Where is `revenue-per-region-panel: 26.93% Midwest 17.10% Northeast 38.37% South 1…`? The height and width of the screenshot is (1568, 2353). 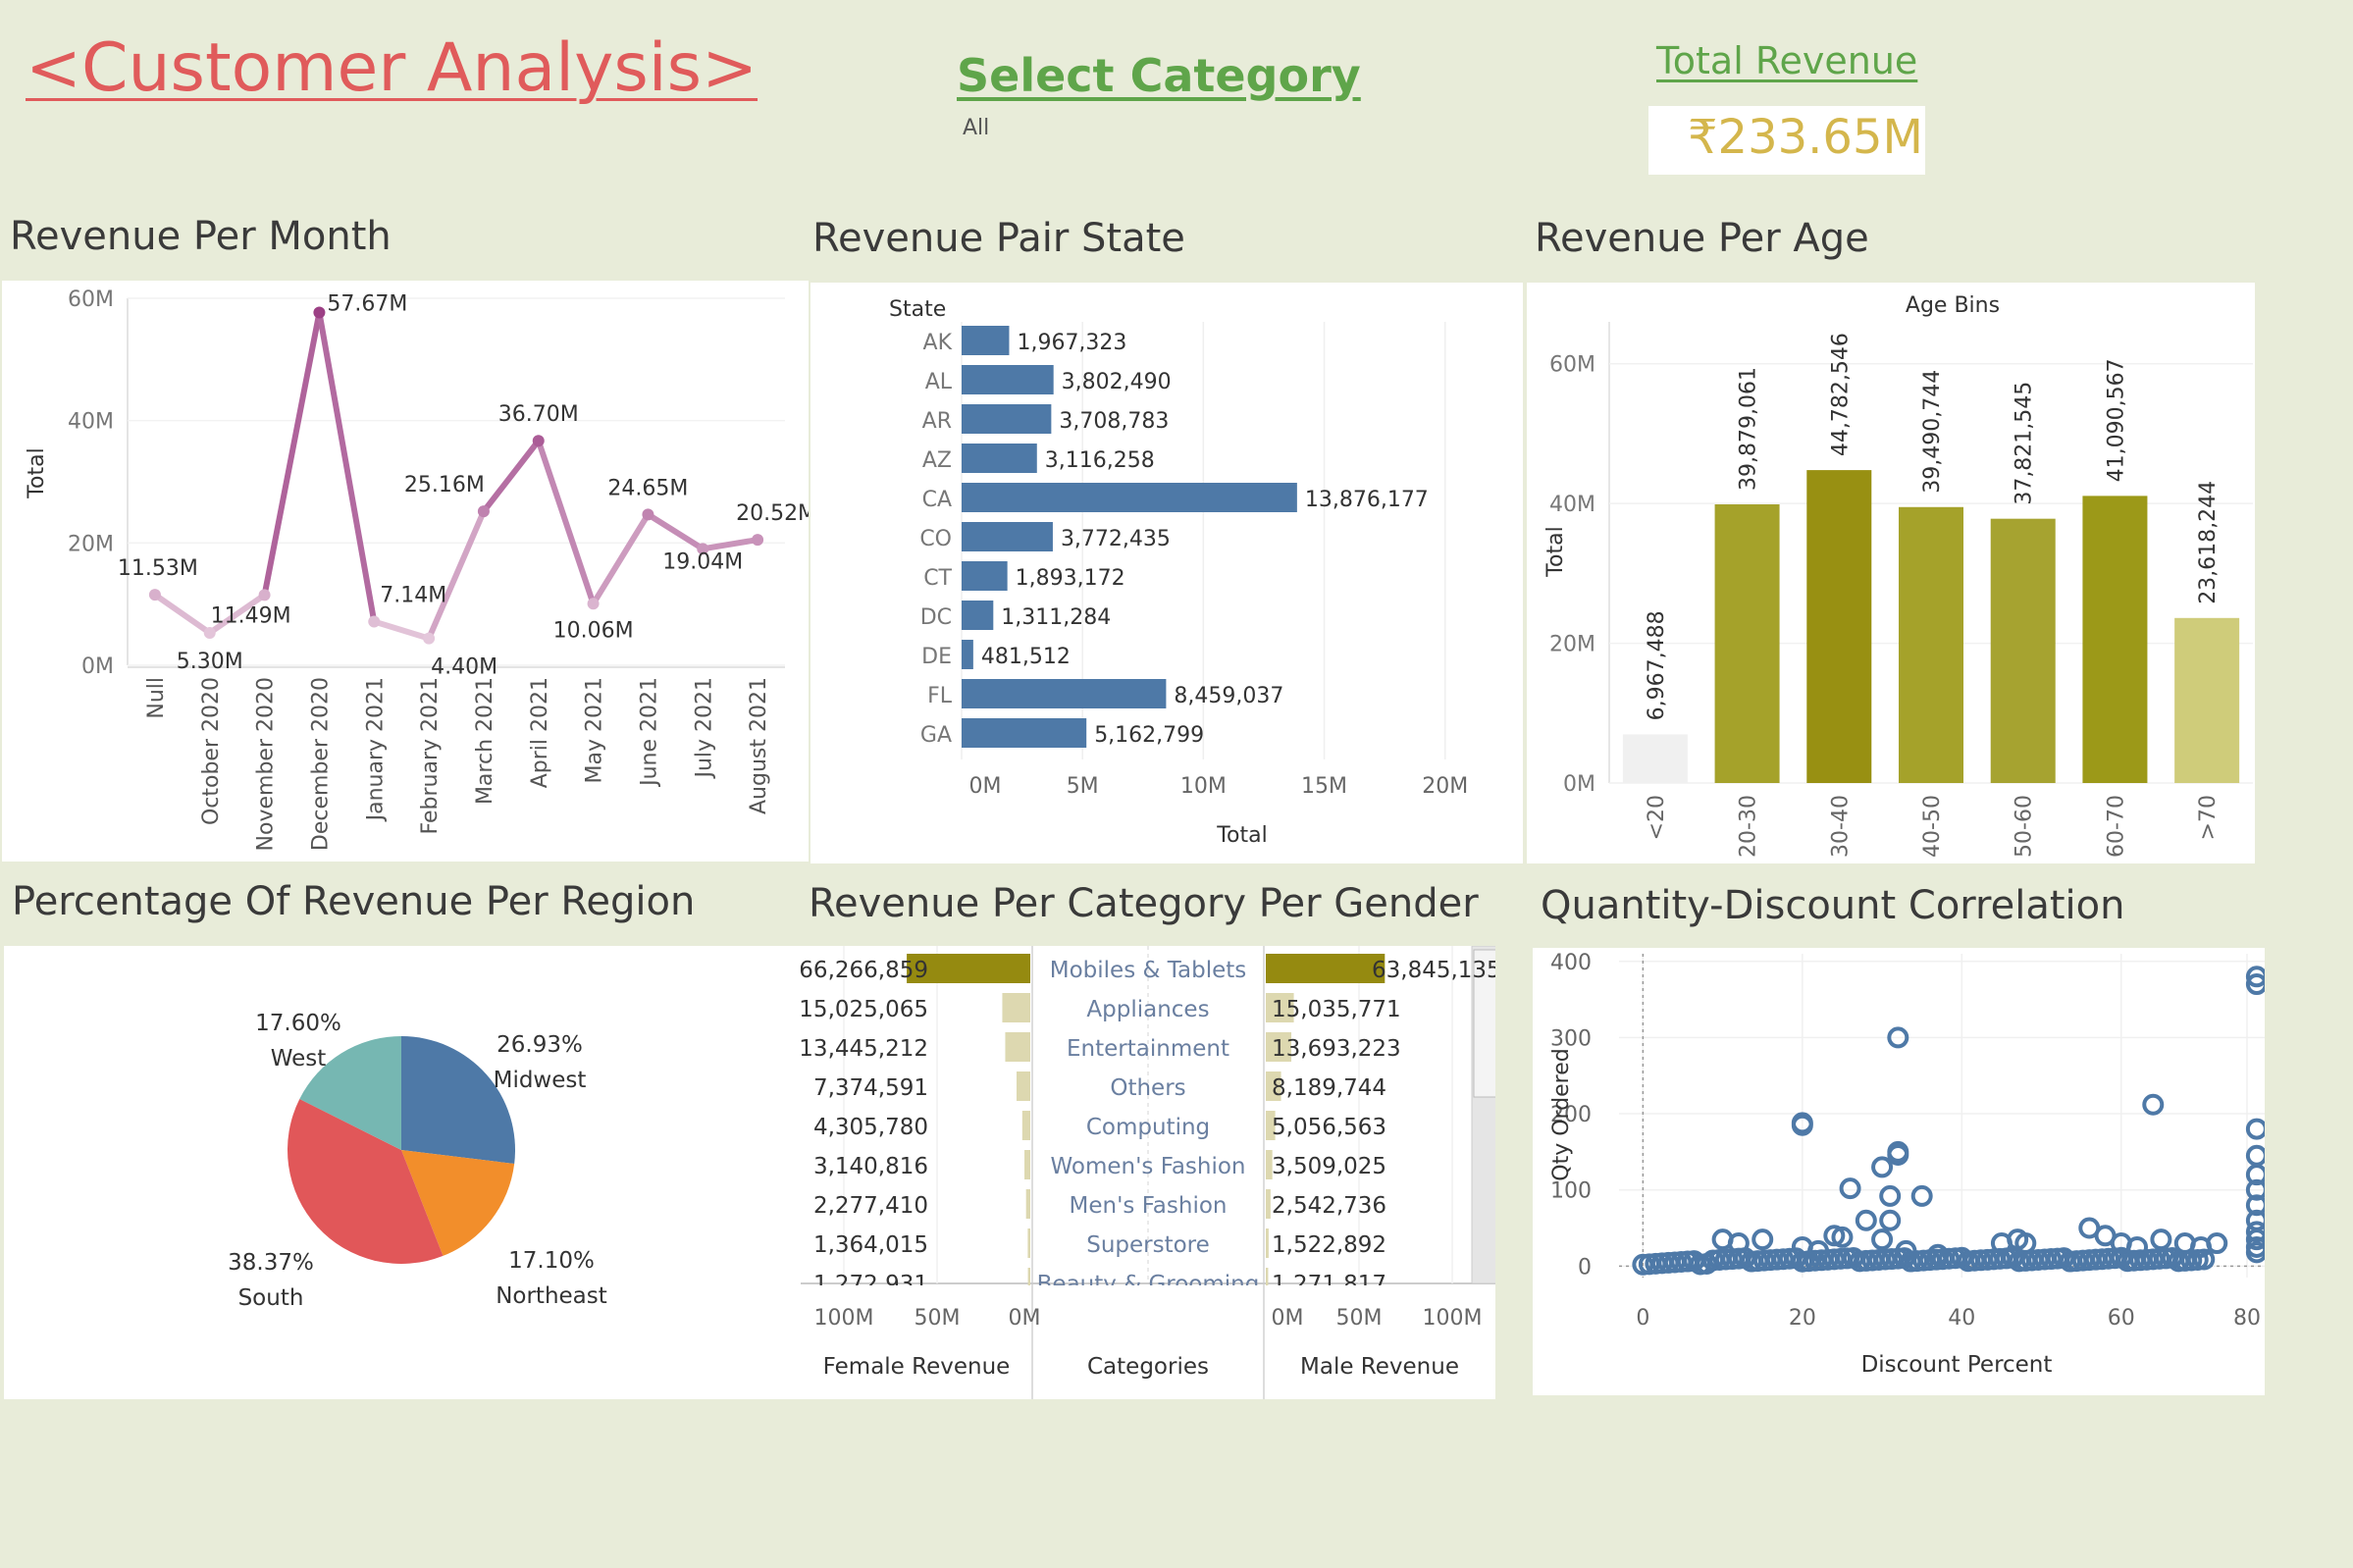
revenue-per-region-panel: 26.93% Midwest 17.10% Northeast 38.37% South 1… is located at coordinates (404, 1172).